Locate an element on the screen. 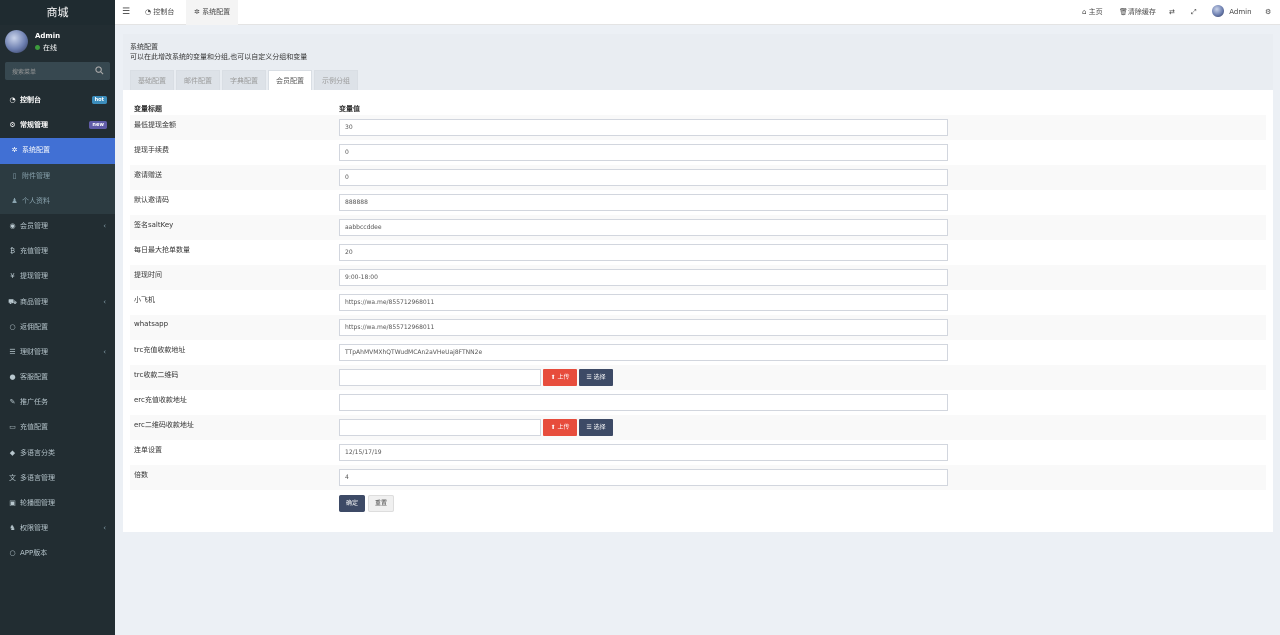 Image resolution: width=1280 pixels, height=635 pixels. group-icon: ♞ is located at coordinates (12, 528).